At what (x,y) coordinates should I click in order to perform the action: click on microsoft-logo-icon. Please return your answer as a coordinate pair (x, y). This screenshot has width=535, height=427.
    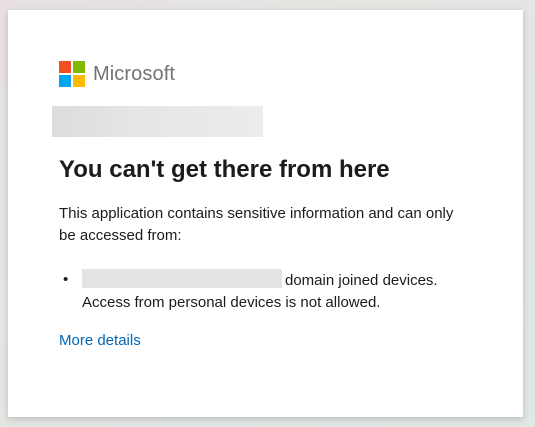
    Looking at the image, I should click on (72, 74).